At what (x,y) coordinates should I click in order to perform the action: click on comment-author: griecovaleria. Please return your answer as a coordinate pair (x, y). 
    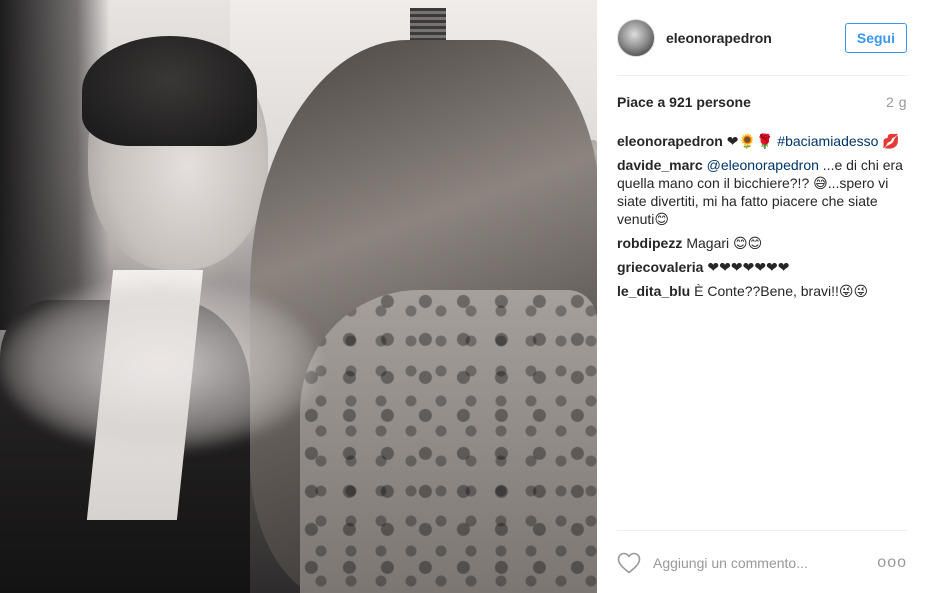
    Looking at the image, I should click on (660, 267).